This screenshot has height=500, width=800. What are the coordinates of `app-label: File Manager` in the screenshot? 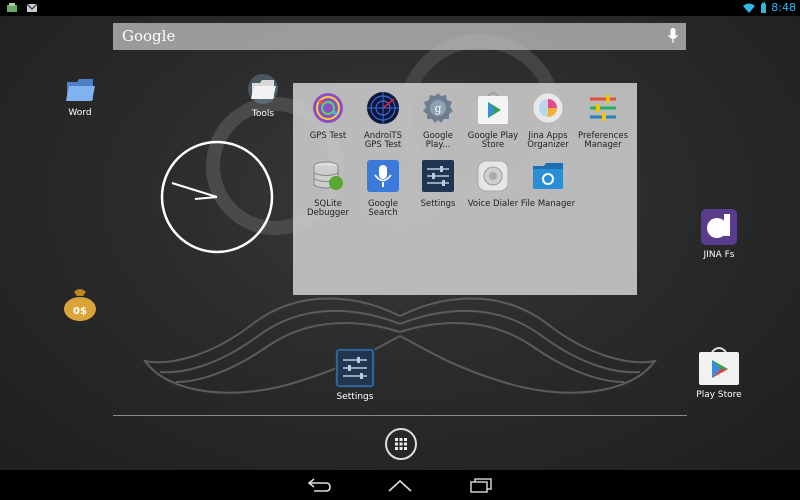 It's located at (548, 204).